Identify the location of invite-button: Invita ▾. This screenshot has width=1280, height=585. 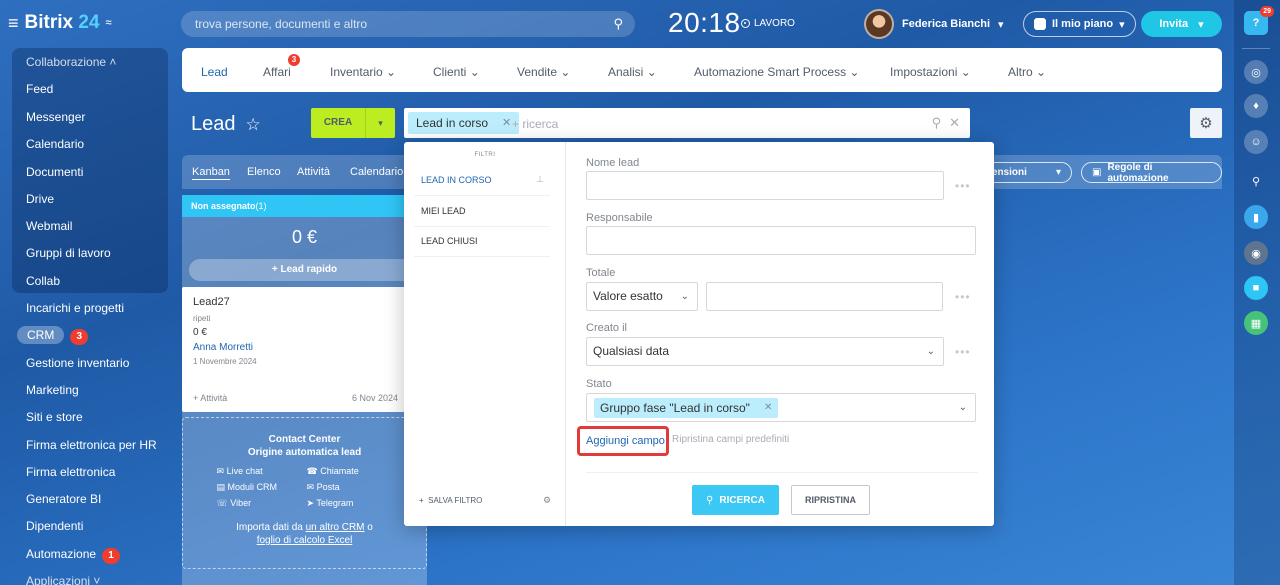
(1181, 24).